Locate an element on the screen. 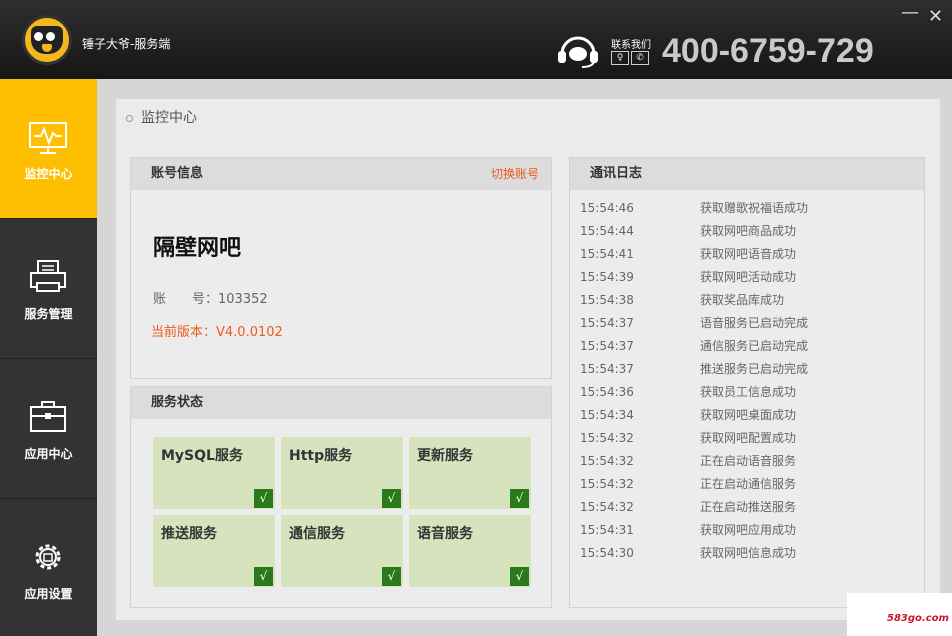  close-button: ✕ is located at coordinates (935, 17).